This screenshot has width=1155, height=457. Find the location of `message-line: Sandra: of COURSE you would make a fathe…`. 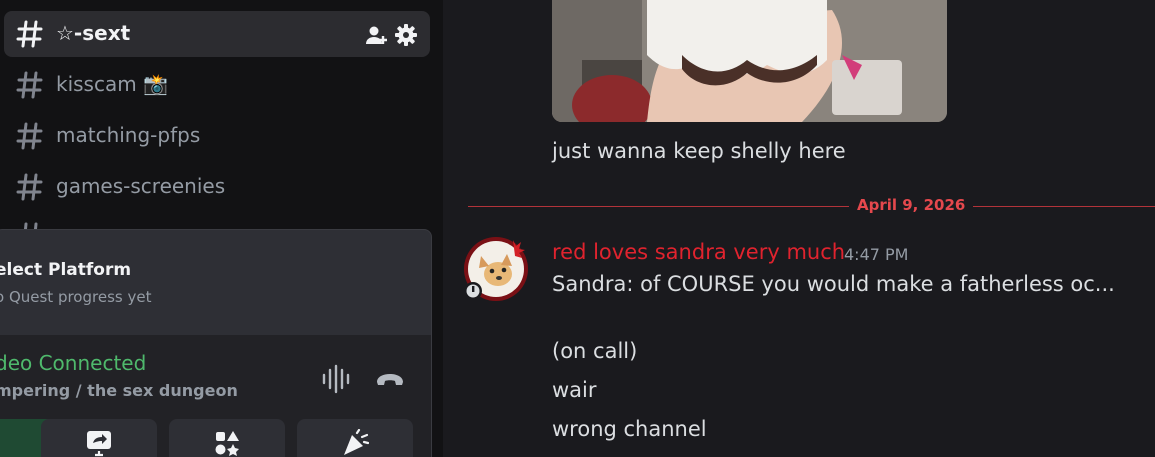

message-line: Sandra: of COURSE you would make a fathe… is located at coordinates (833, 284).